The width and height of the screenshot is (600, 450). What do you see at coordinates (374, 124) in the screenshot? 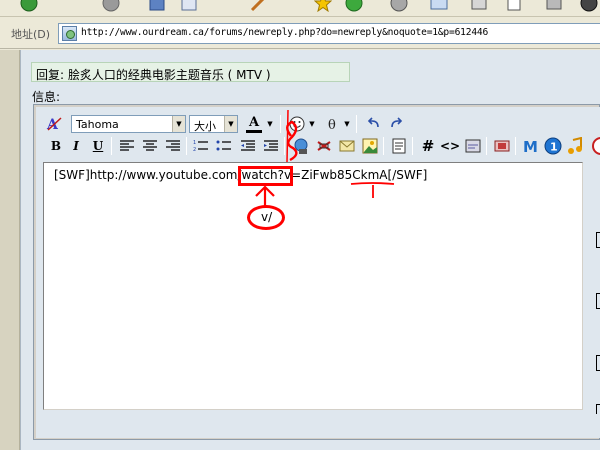
I see `undo-icon` at bounding box center [374, 124].